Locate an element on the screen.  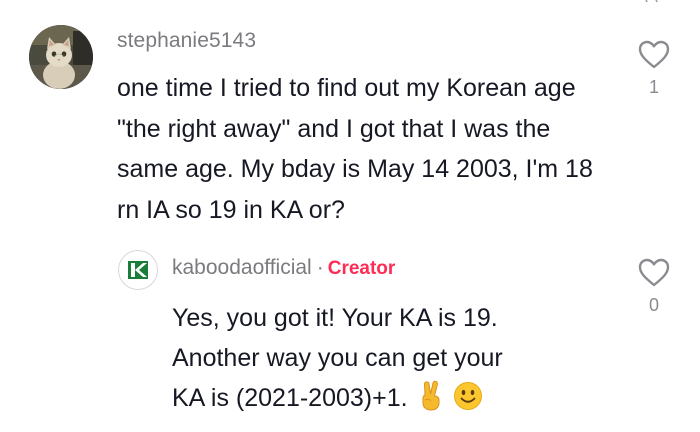
reply-text-line: KA is (2021-2003)+1. is located at coordinates (290, 398).